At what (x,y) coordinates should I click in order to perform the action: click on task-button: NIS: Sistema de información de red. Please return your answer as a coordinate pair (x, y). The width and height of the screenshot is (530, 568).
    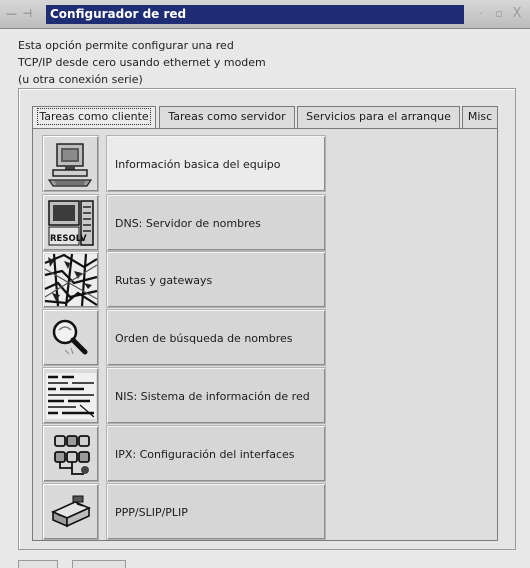
    Looking at the image, I should click on (216, 395).